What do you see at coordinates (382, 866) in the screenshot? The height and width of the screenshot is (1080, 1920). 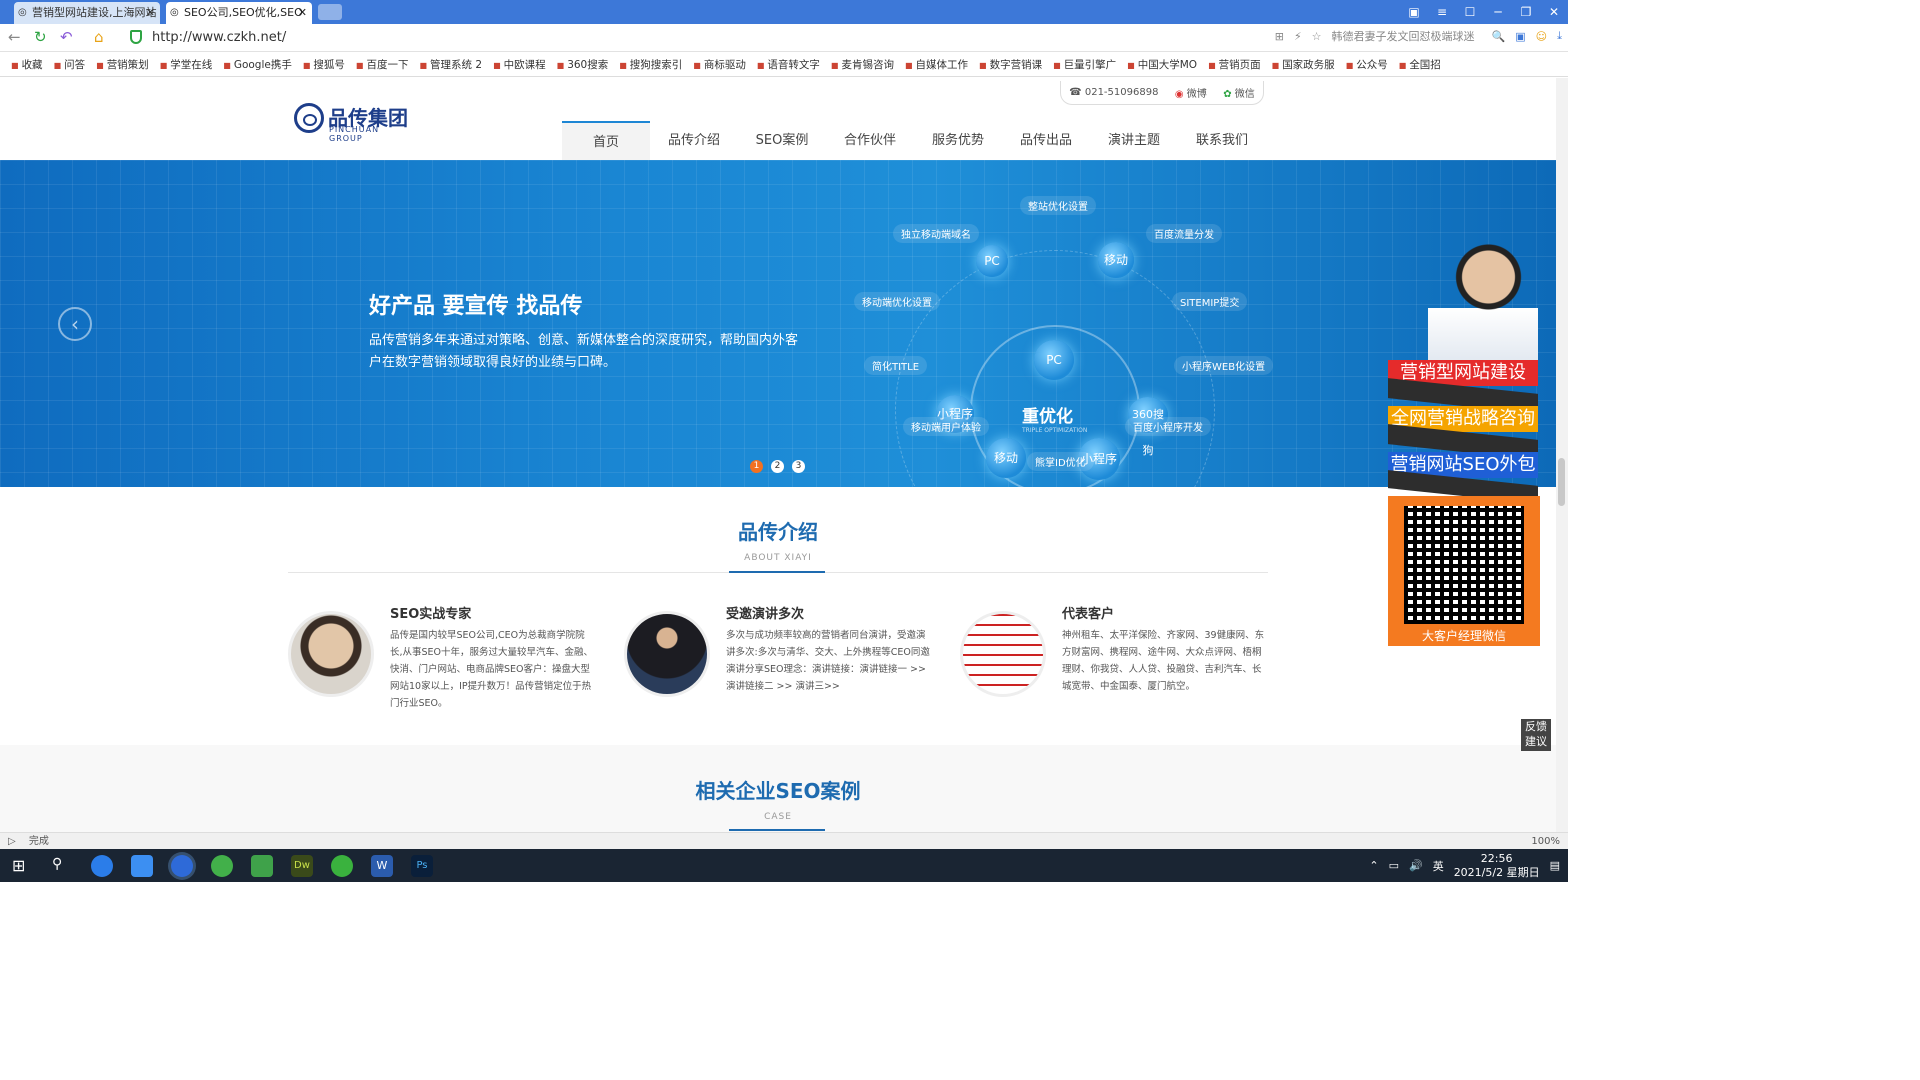 I see `word-icon: W` at bounding box center [382, 866].